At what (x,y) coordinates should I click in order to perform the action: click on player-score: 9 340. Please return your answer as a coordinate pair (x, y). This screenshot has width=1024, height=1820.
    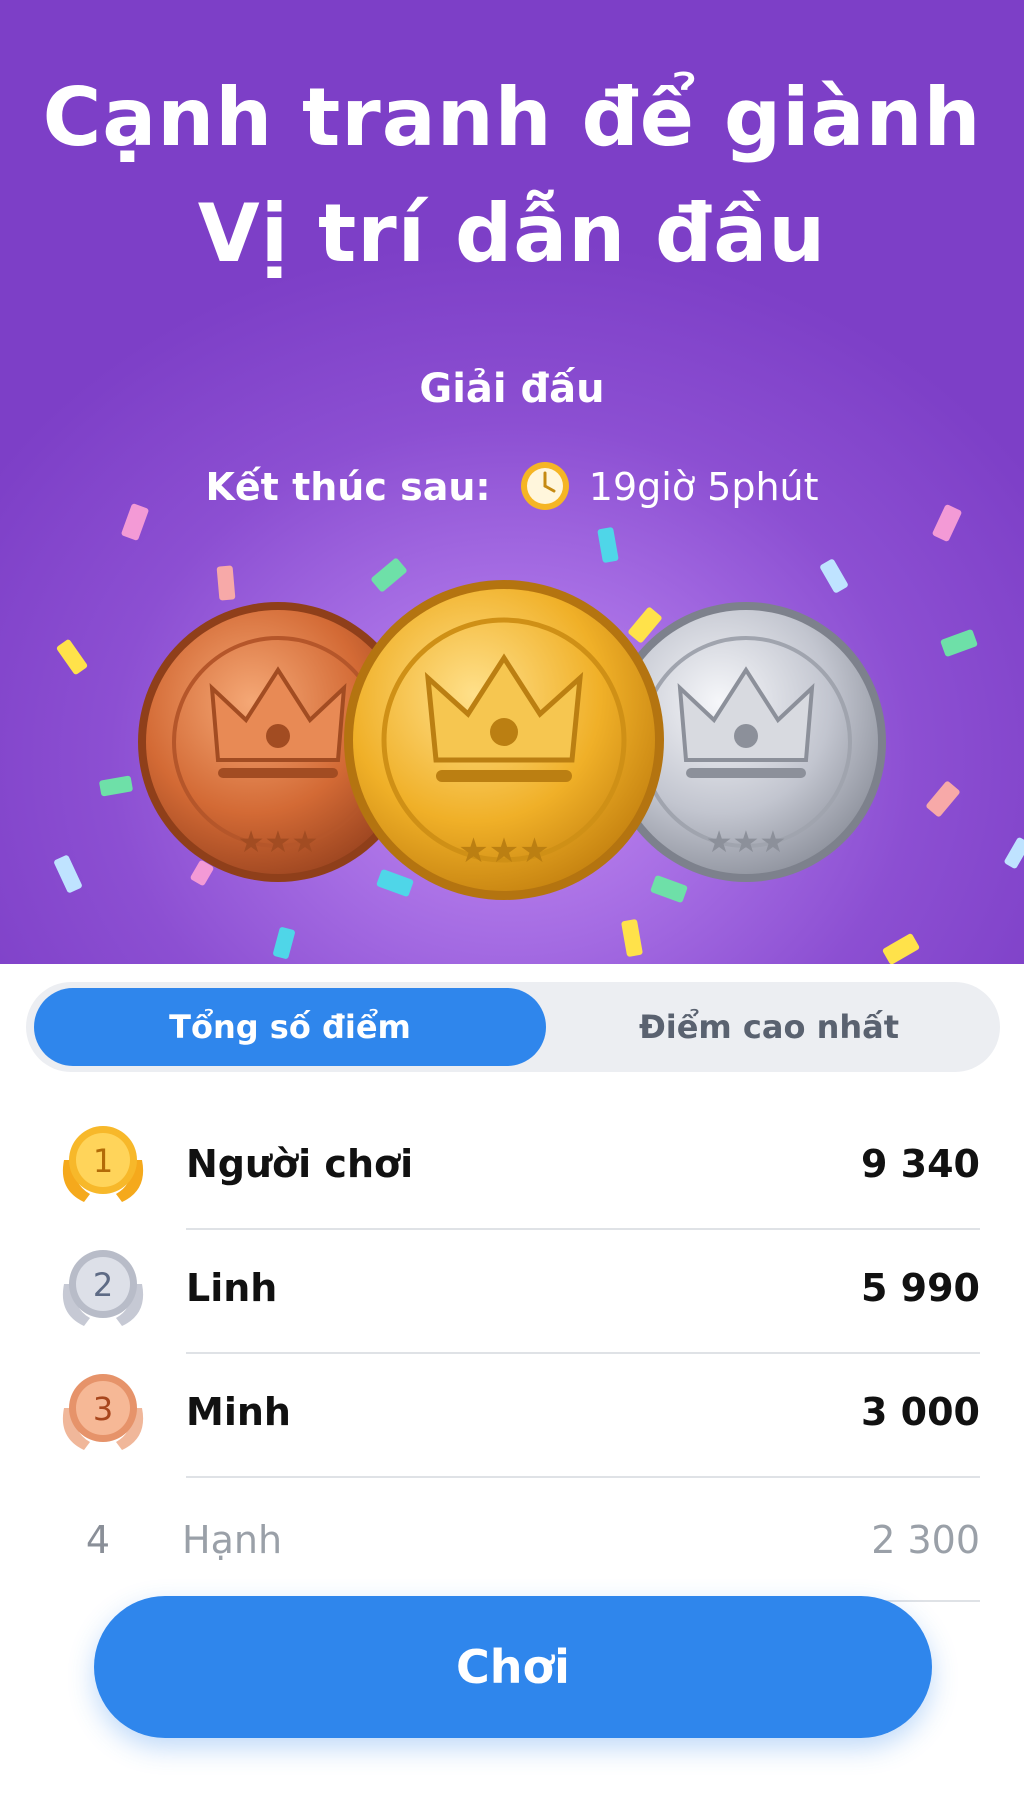
    Looking at the image, I should click on (920, 1164).